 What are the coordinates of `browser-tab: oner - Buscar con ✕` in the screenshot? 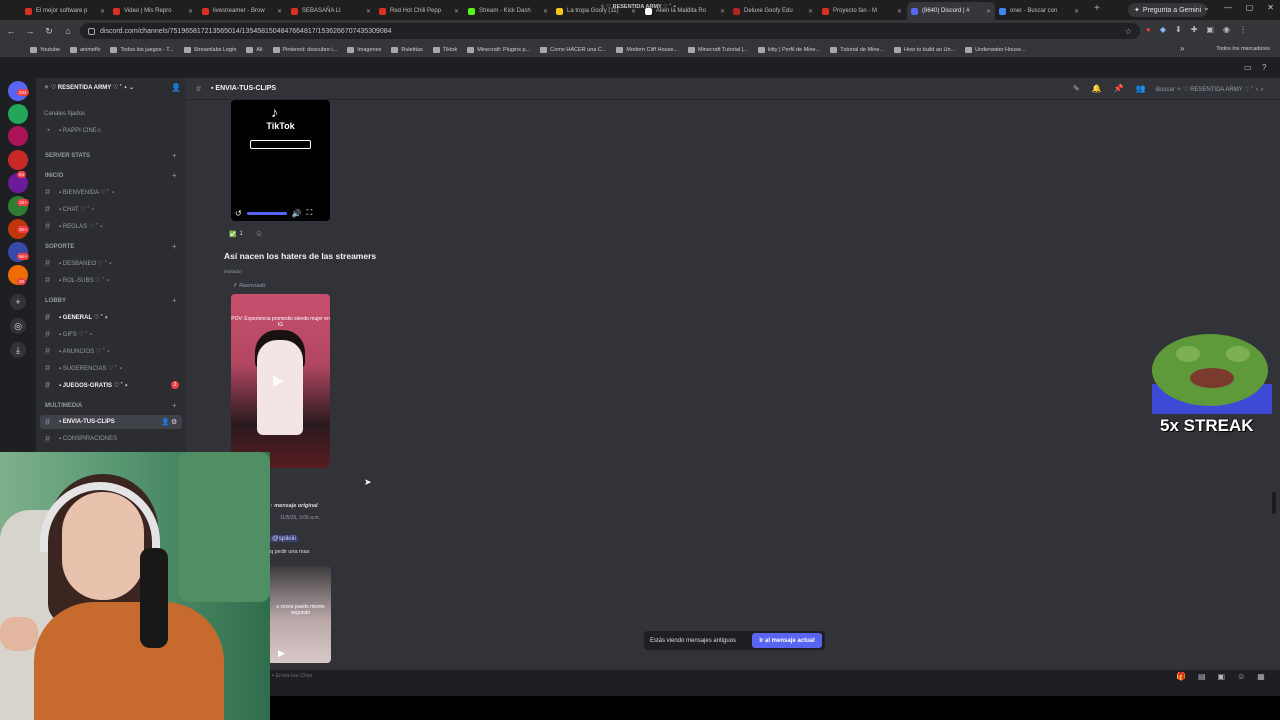 It's located at (1039, 11).